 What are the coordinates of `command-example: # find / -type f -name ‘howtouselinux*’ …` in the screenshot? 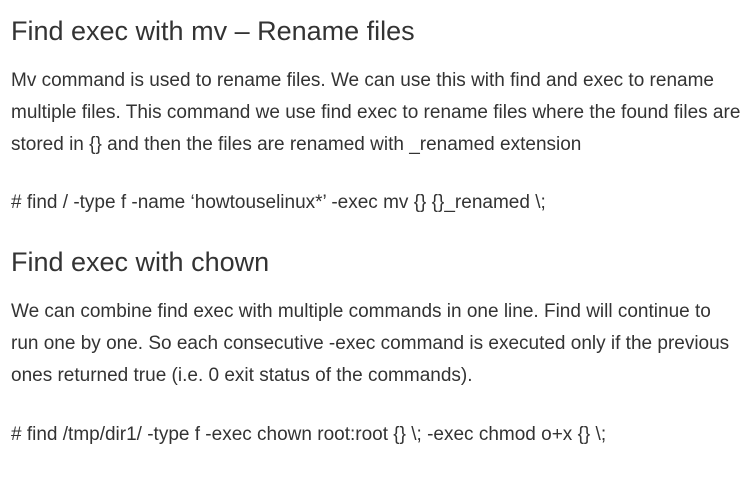 It's located at (278, 202).